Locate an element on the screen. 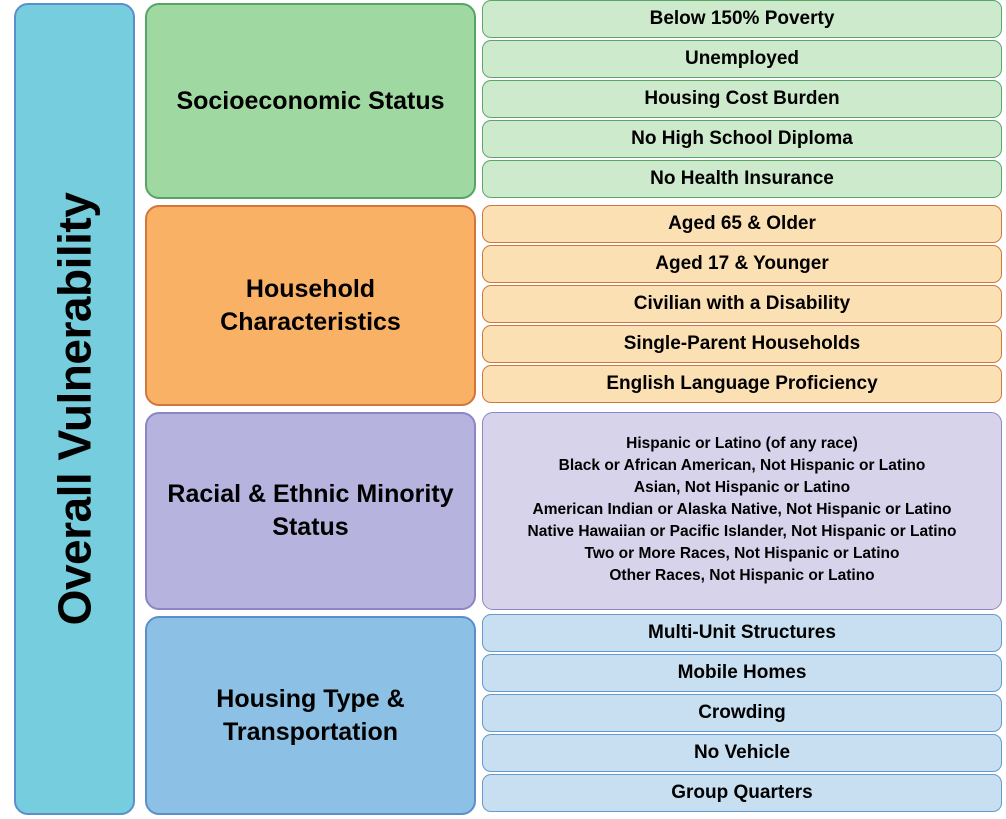 This screenshot has height=819, width=1006. variable-label: No Health Insurance is located at coordinates (742, 178).